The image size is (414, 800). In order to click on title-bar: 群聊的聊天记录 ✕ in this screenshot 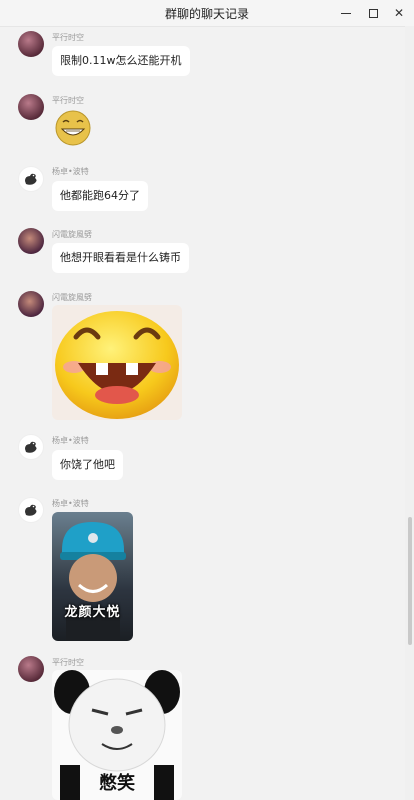, I will do `click(207, 13)`.